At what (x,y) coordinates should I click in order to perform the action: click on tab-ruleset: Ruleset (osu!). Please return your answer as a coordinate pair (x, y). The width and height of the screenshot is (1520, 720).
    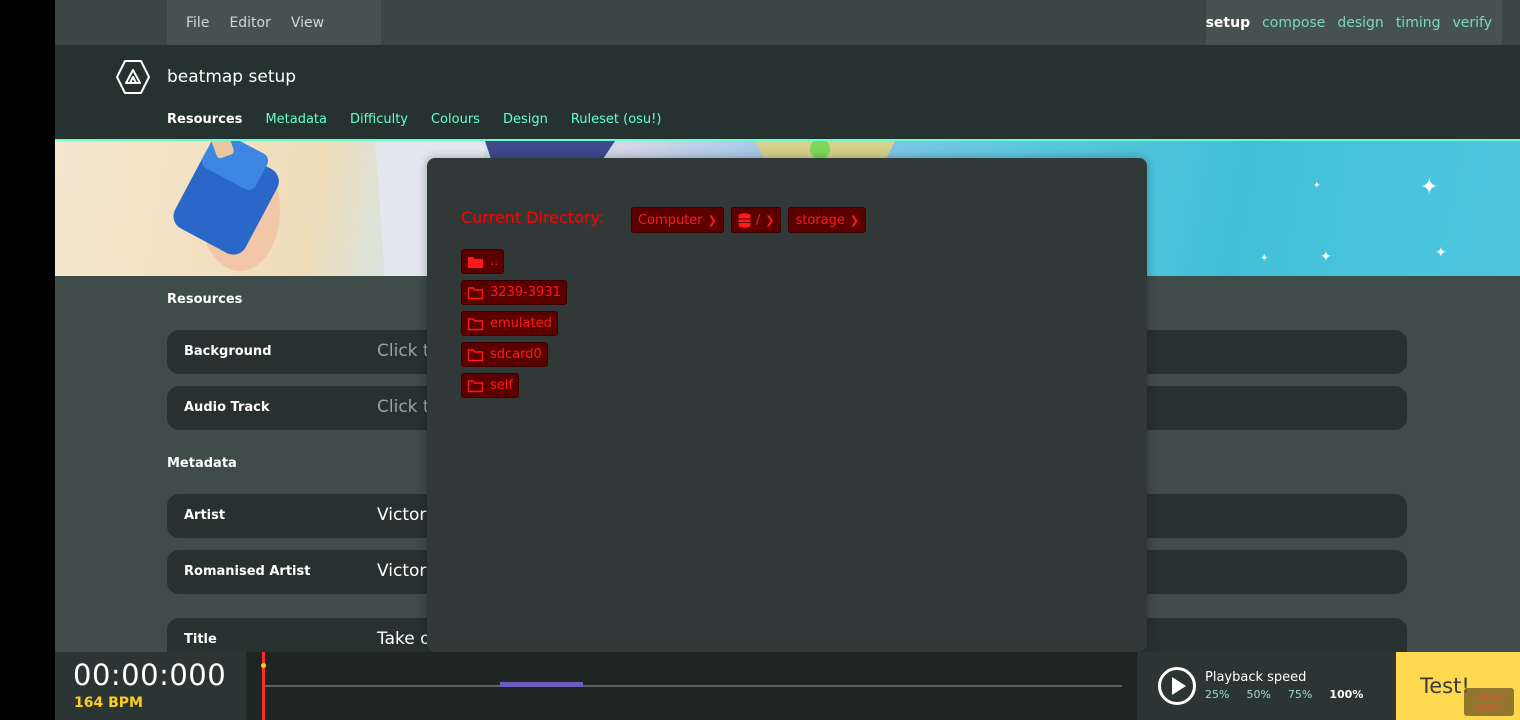
    Looking at the image, I should click on (616, 122).